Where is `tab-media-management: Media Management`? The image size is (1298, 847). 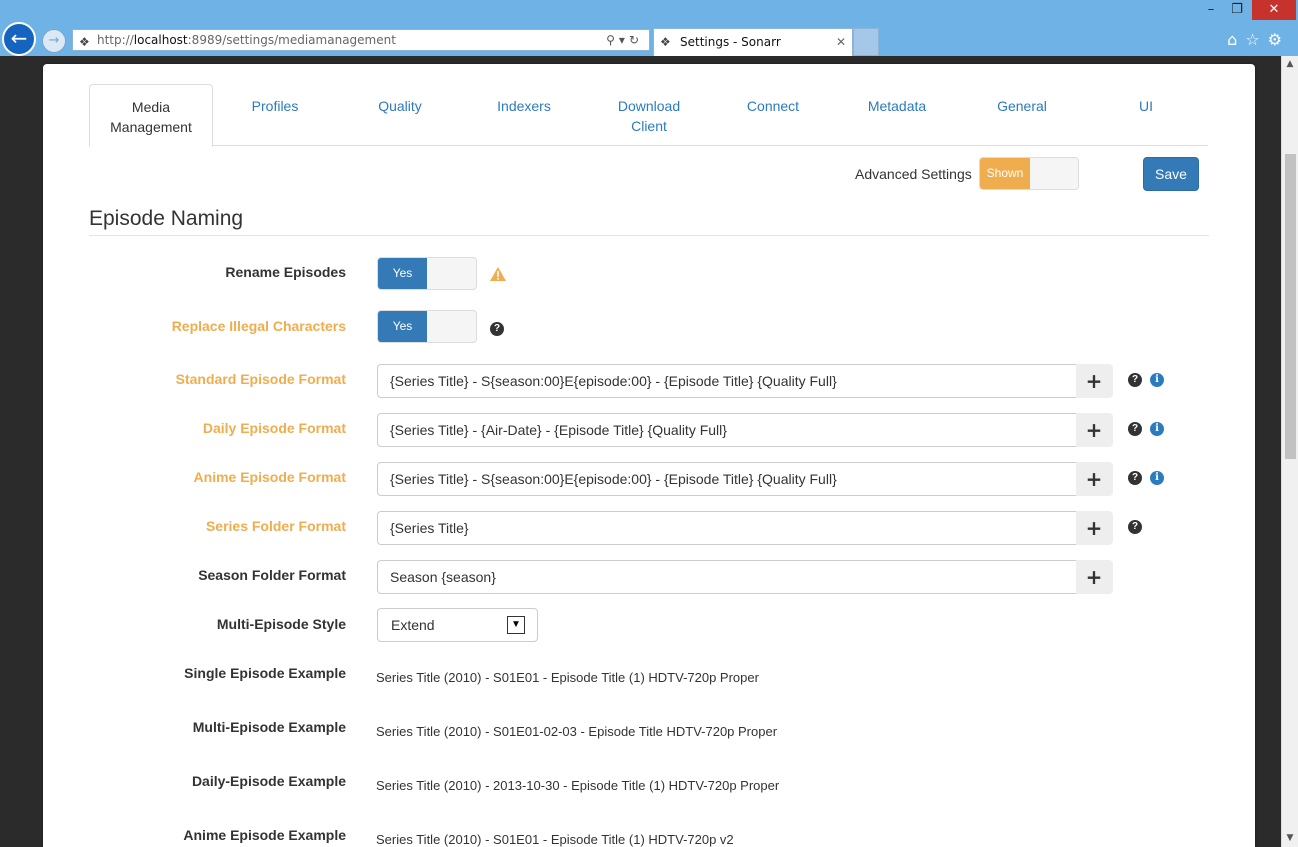 tab-media-management: Media Management is located at coordinates (151, 115).